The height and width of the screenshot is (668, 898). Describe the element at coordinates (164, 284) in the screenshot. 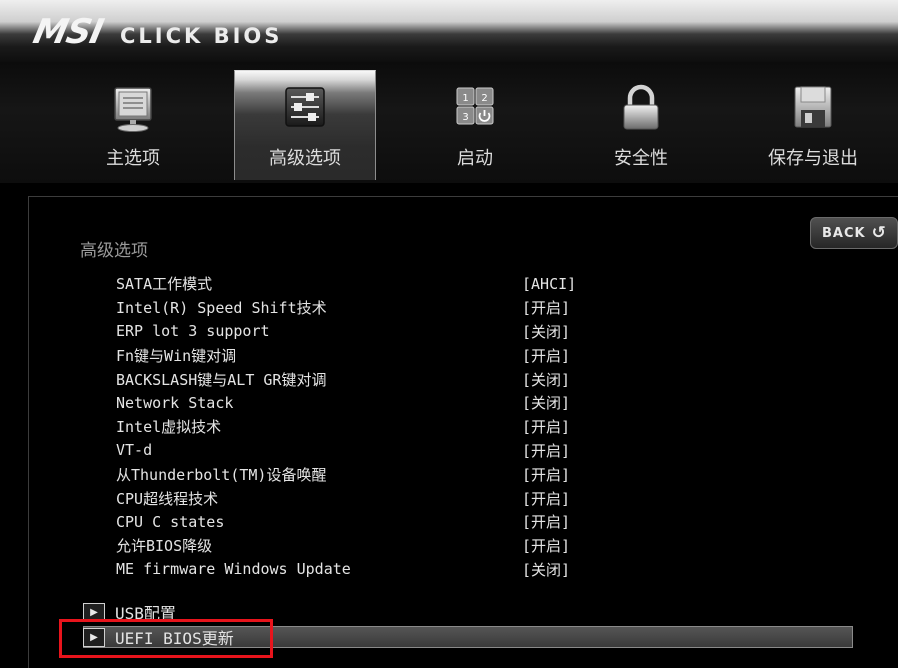

I see `setting-name: SATA工作模式` at that location.